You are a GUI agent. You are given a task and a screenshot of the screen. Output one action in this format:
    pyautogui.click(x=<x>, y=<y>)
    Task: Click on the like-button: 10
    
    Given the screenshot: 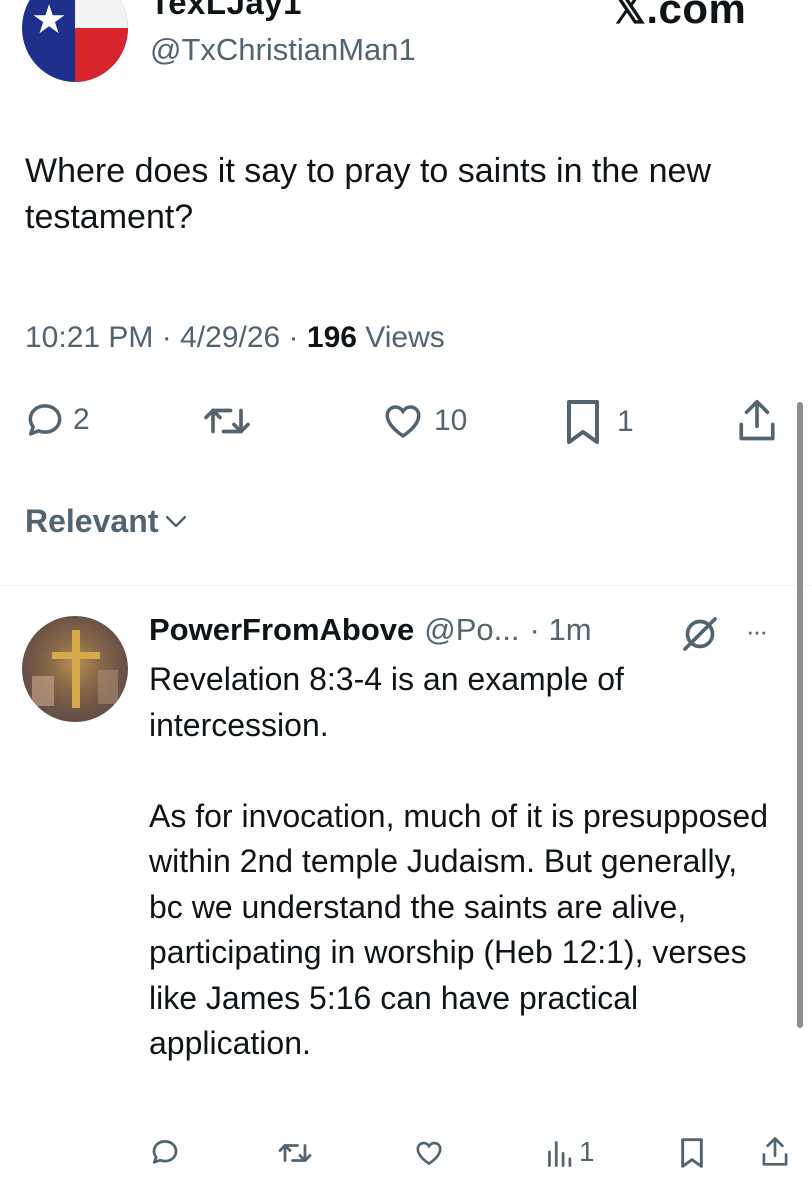 What is the action you would take?
    pyautogui.click(x=424, y=421)
    